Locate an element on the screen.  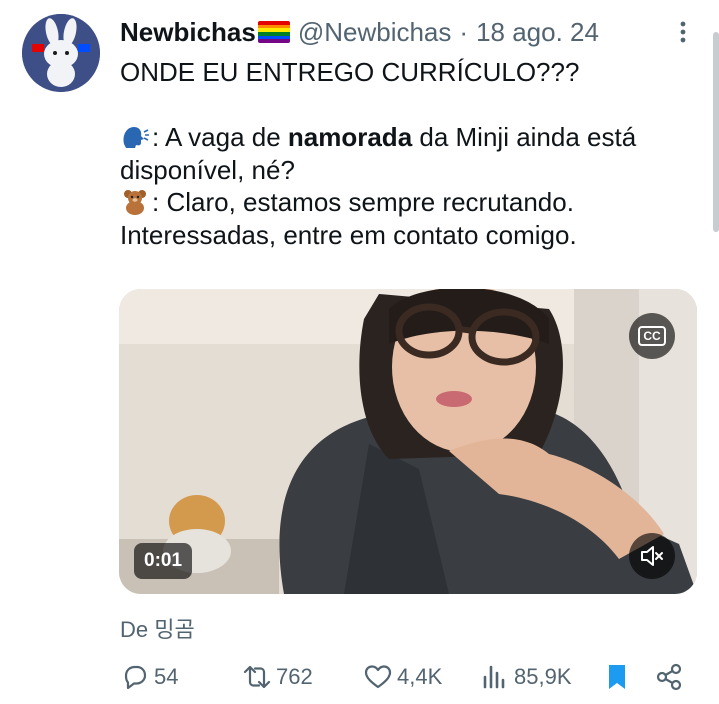
captions-label: CC is located at coordinates (652, 336).